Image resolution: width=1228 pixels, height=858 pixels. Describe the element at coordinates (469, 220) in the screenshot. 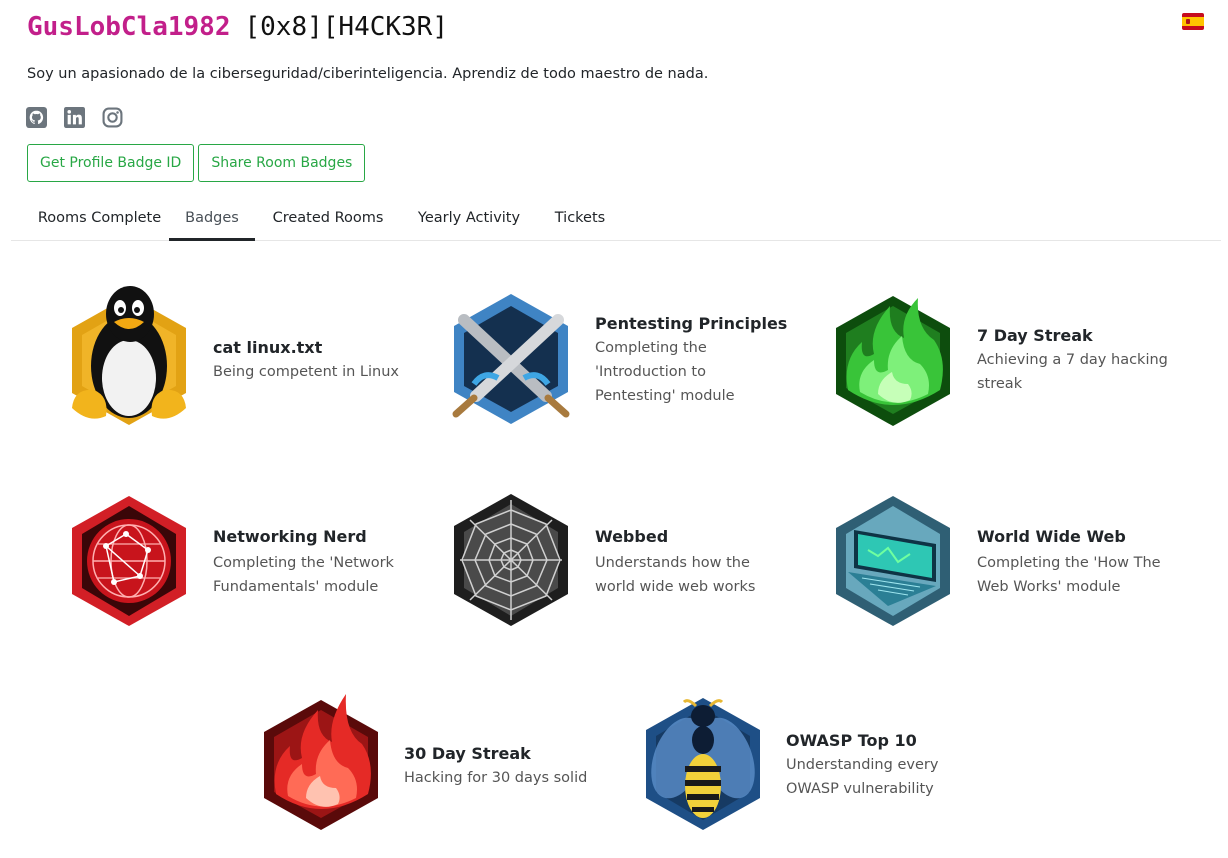

I see `tab-yearly-activity: Yearly Activity` at that location.